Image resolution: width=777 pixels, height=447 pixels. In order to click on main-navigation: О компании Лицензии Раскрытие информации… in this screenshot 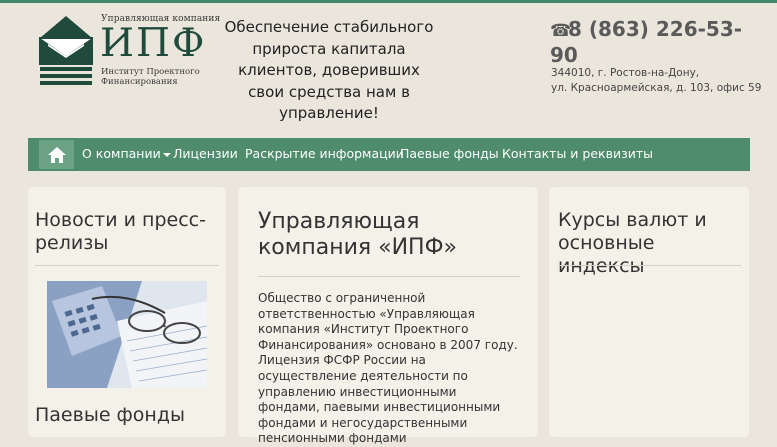, I will do `click(389, 154)`.